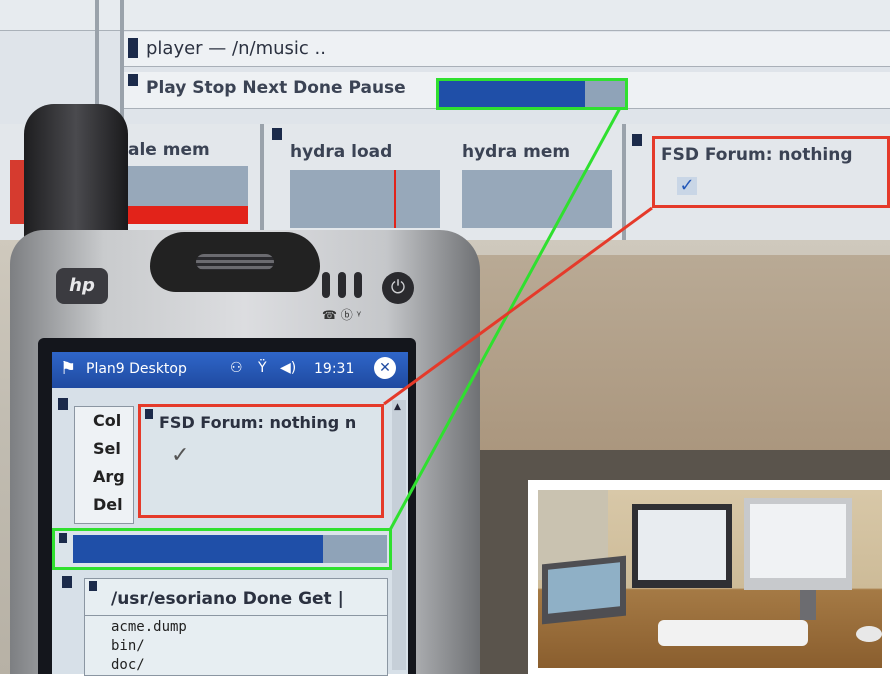  I want to click on inset-pda, so click(808, 605).